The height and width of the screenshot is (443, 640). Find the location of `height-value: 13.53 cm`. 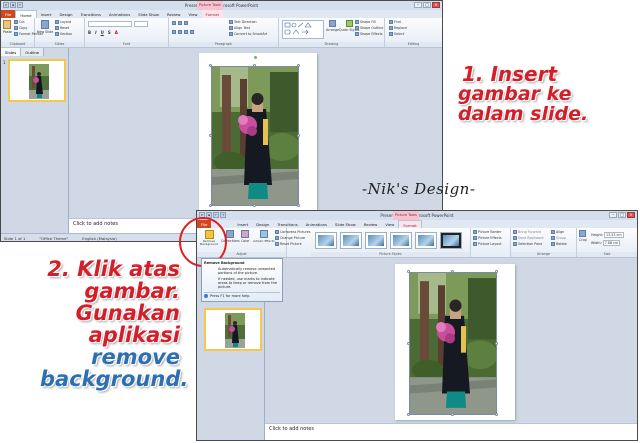

height-value: 13.53 cm is located at coordinates (614, 235).